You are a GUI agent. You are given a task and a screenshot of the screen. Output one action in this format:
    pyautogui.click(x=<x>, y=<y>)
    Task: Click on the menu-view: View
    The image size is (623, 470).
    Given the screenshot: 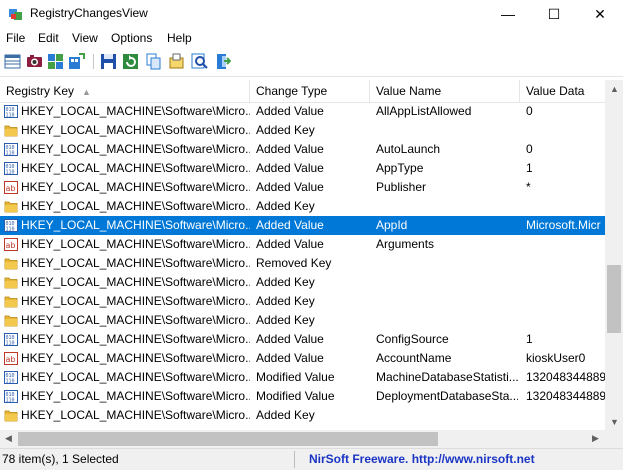 What is the action you would take?
    pyautogui.click(x=85, y=38)
    